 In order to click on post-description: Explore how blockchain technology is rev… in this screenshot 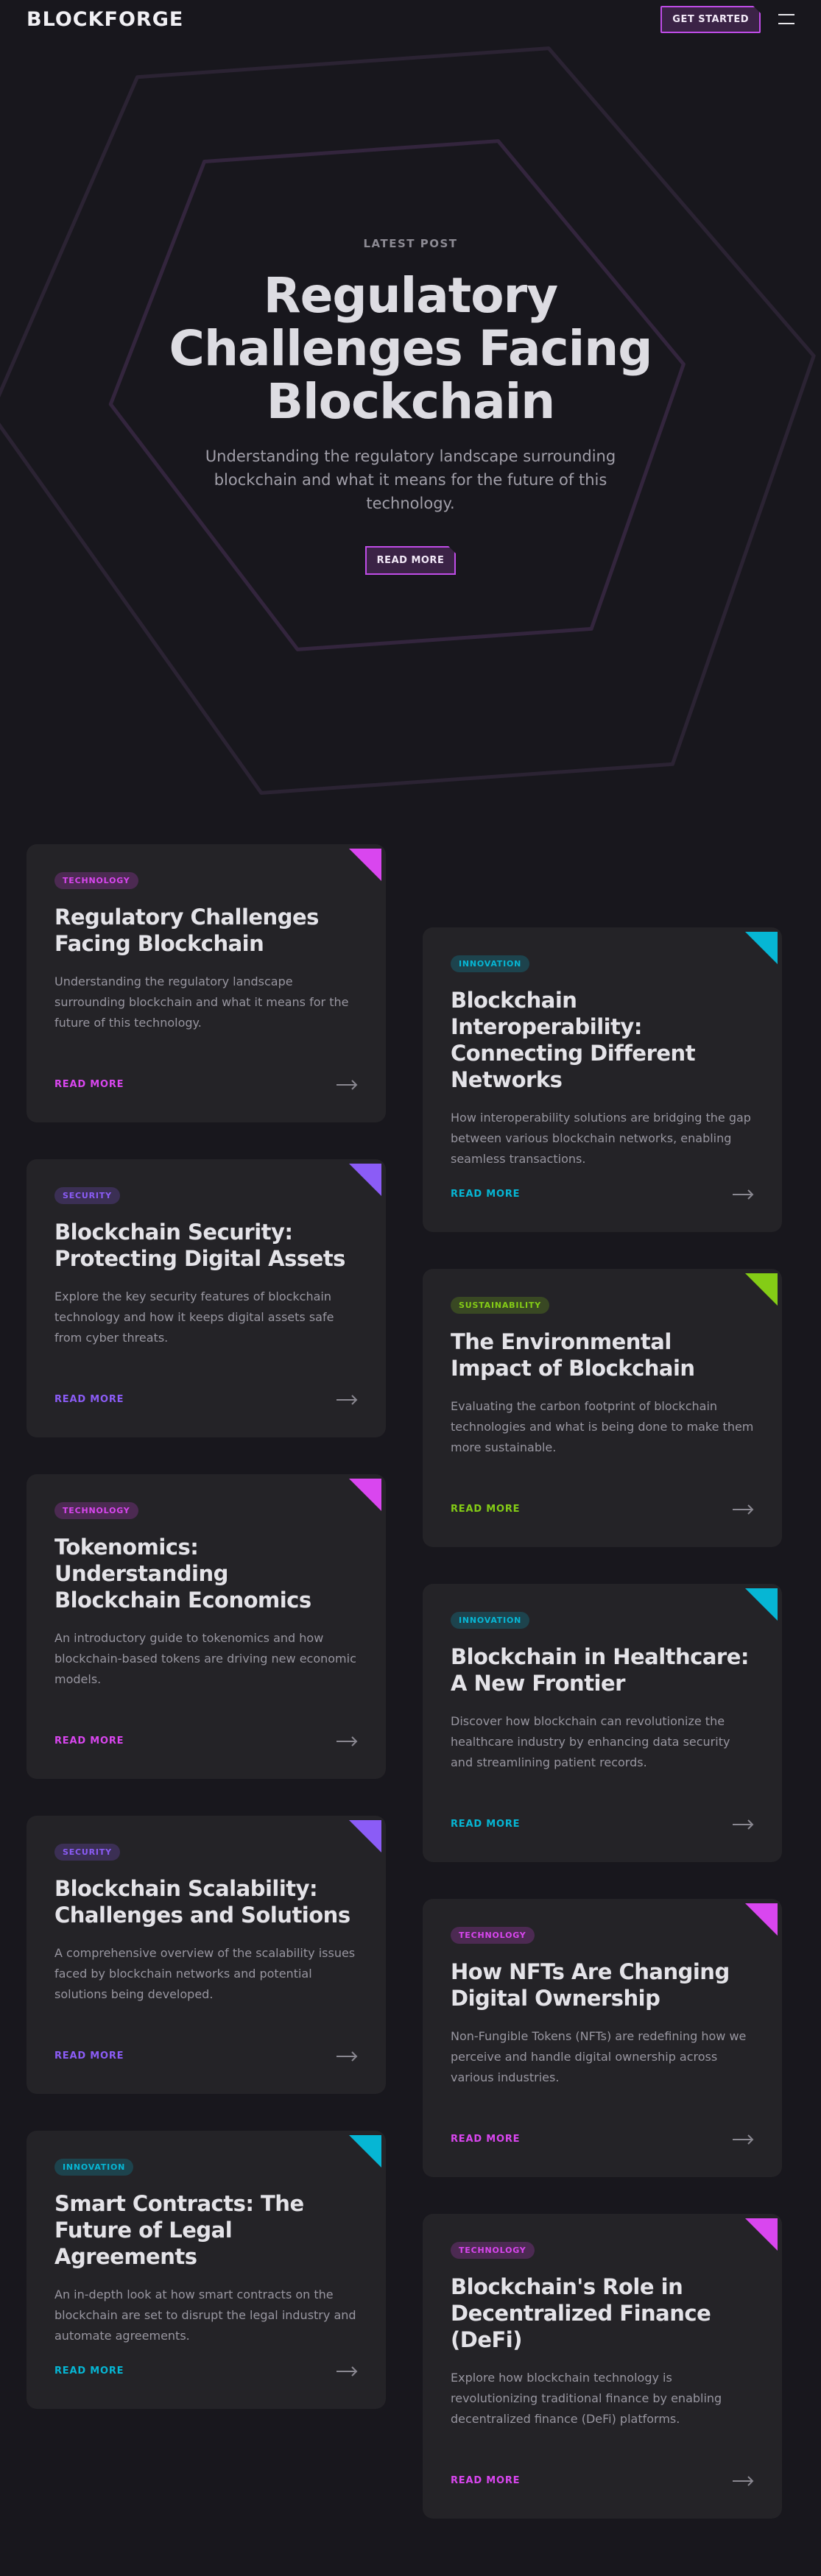, I will do `click(586, 2398)`.